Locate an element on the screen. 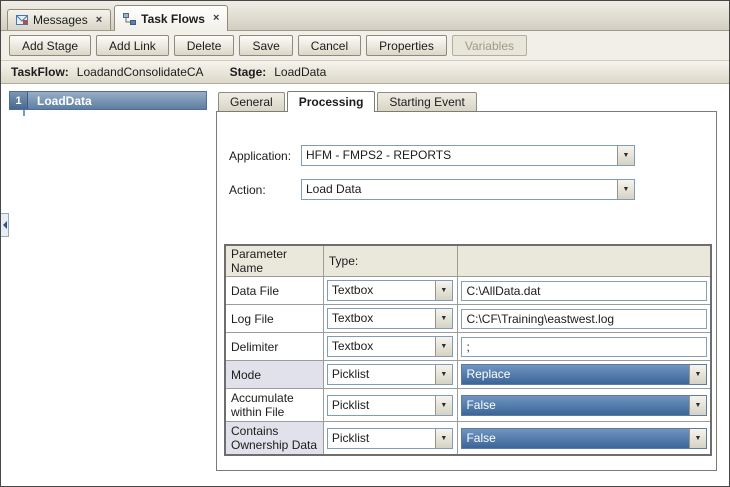 The height and width of the screenshot is (487, 730). stage-value: LoadData is located at coordinates (300, 72).